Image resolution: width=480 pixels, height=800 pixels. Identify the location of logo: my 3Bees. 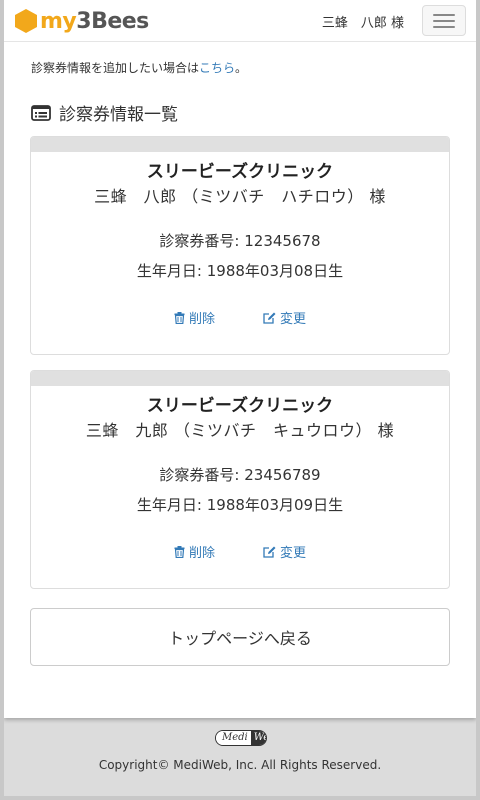
(81, 21).